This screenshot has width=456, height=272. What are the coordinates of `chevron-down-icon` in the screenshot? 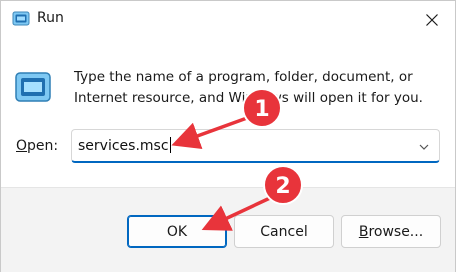 It's located at (424, 147).